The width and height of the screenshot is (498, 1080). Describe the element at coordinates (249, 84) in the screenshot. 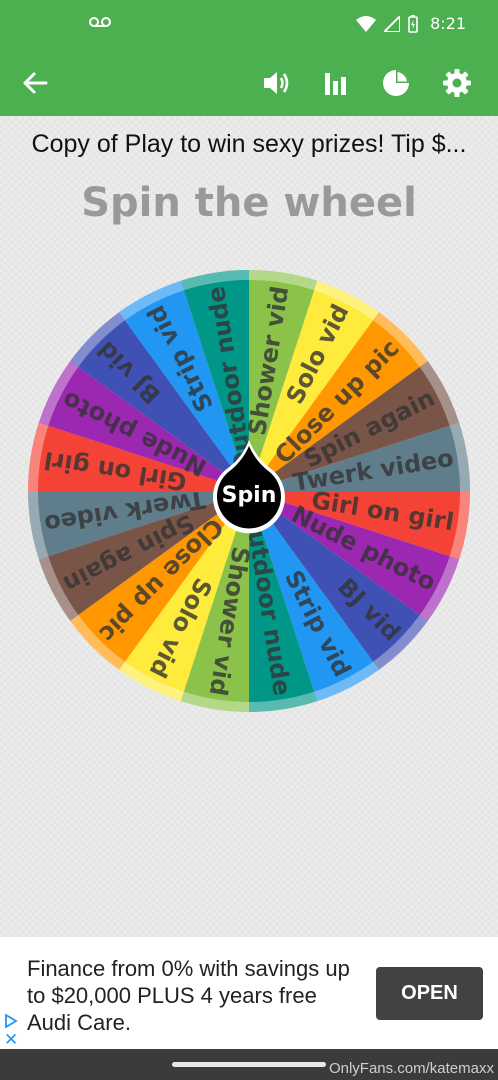

I see `app-toolbar` at that location.